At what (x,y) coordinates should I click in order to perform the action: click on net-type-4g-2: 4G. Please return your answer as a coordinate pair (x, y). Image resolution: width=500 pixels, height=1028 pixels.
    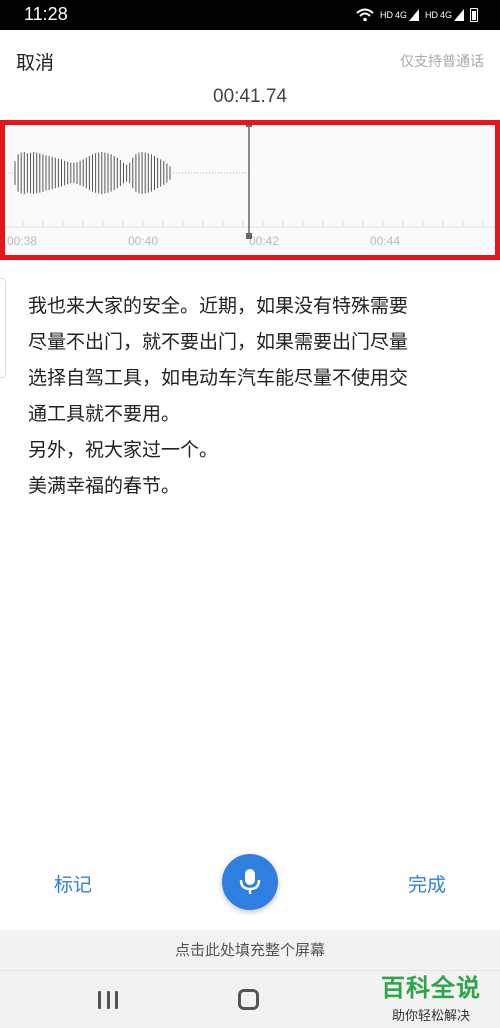
    Looking at the image, I should click on (445, 15).